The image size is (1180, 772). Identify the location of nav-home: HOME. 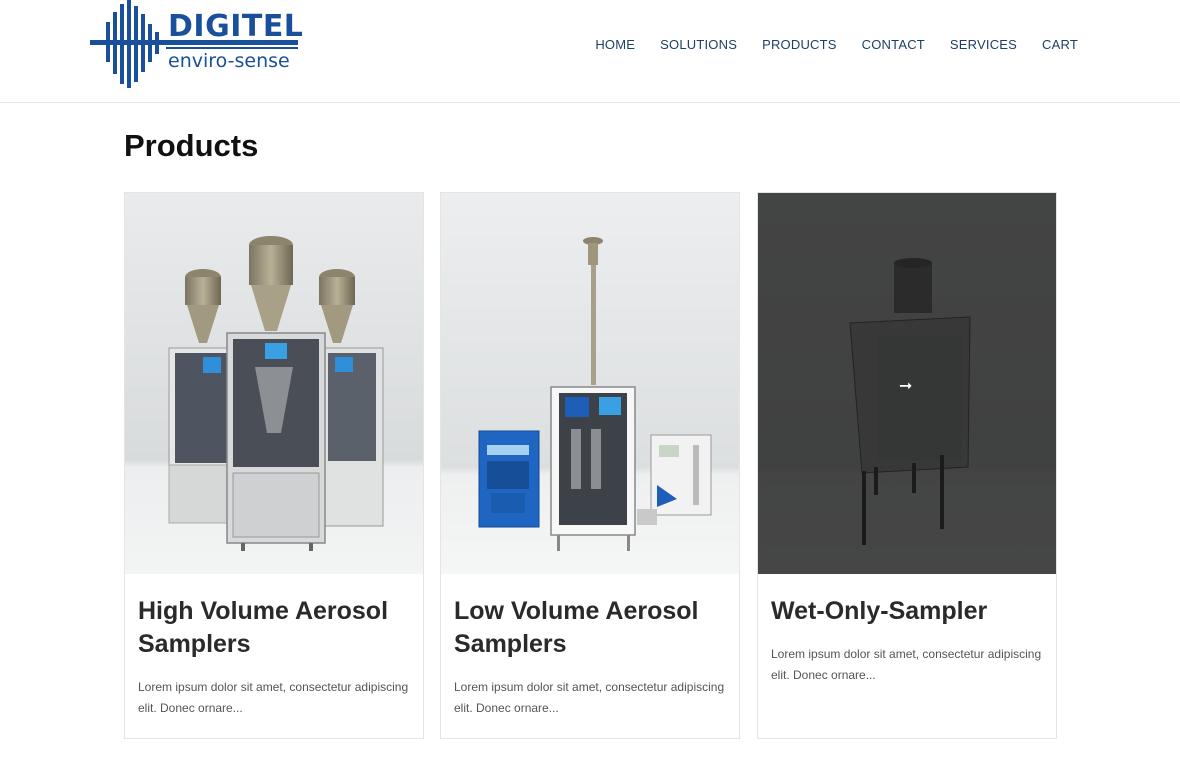
(615, 44).